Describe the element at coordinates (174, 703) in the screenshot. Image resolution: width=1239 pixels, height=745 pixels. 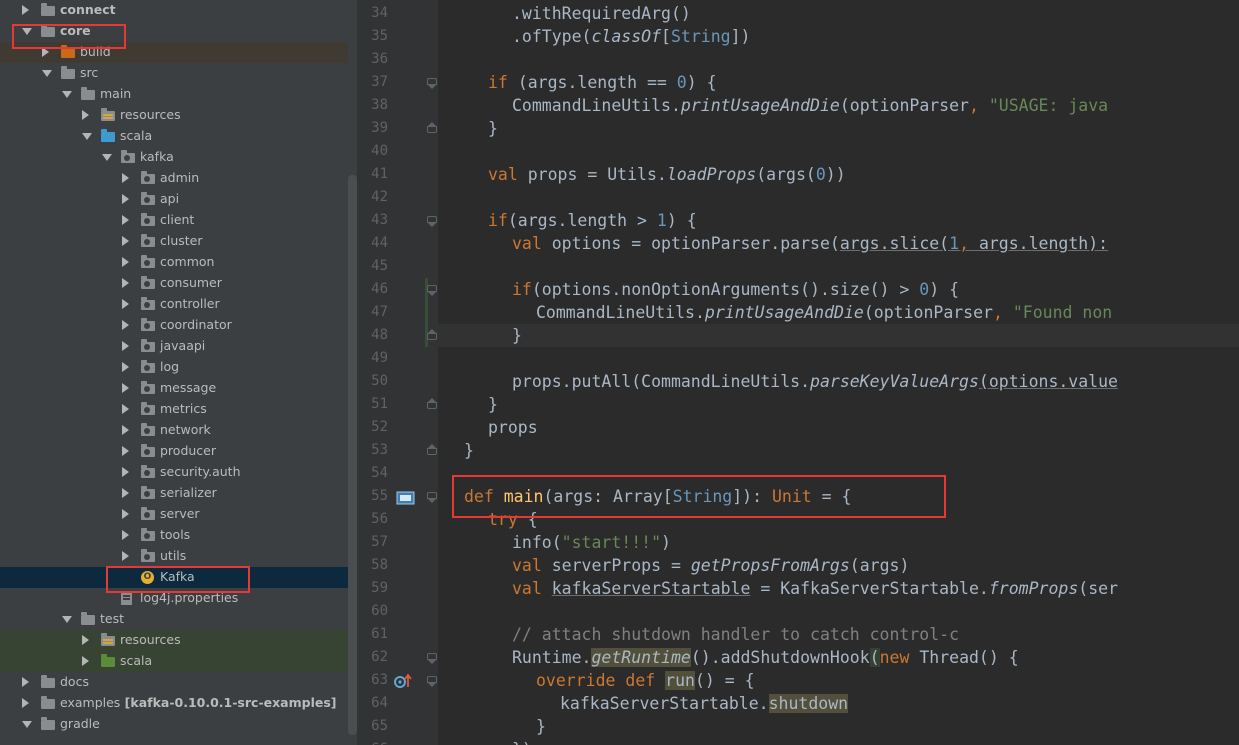
I see `tree-item-examples: examples [kafka-0.10.0.1-src-examples]` at that location.